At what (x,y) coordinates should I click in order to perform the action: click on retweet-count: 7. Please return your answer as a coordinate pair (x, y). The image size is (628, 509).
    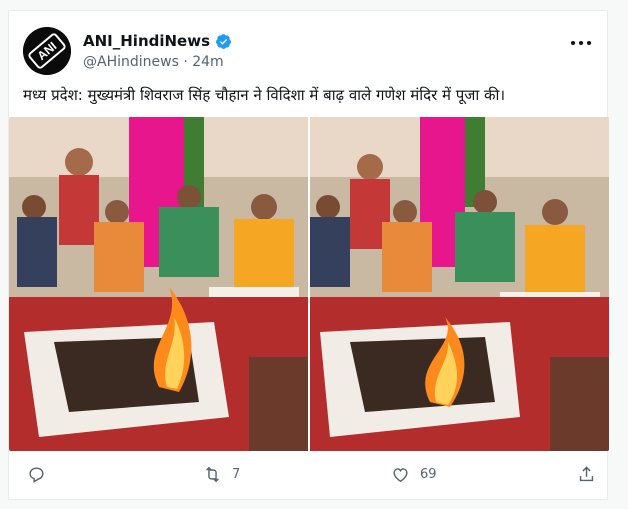
    Looking at the image, I should click on (236, 474).